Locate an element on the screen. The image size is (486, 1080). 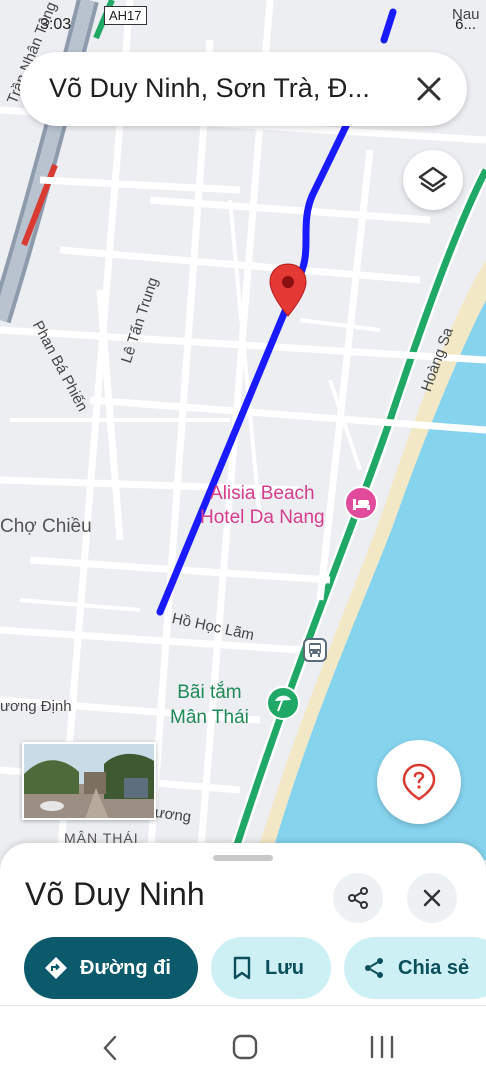
save-label: Lưu is located at coordinates (284, 967).